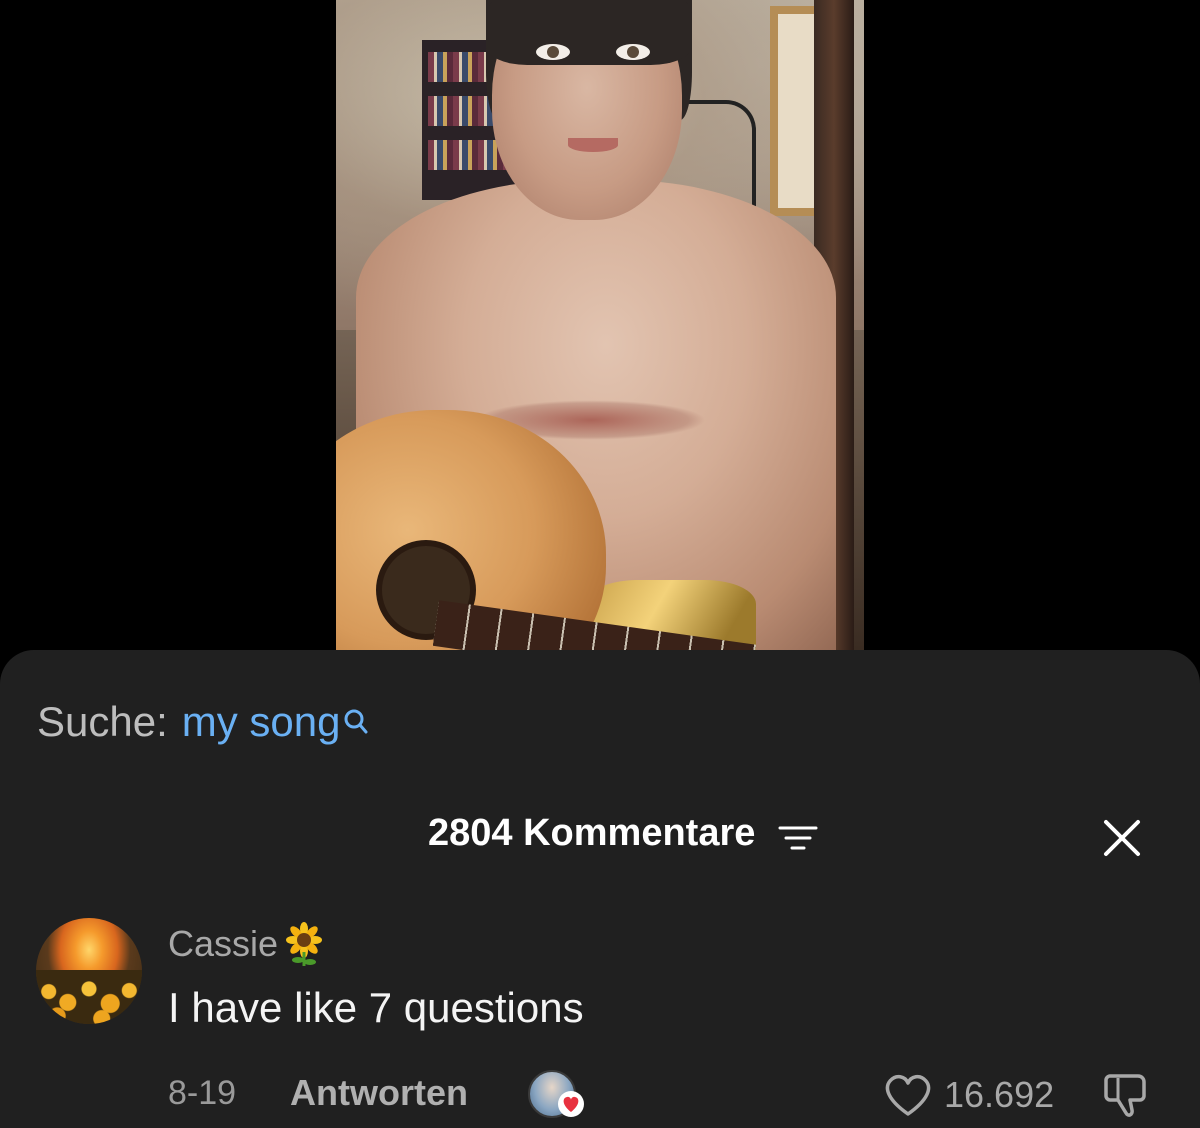 This screenshot has height=1128, width=1200. What do you see at coordinates (304, 944) in the screenshot?
I see `sunflower-icon` at bounding box center [304, 944].